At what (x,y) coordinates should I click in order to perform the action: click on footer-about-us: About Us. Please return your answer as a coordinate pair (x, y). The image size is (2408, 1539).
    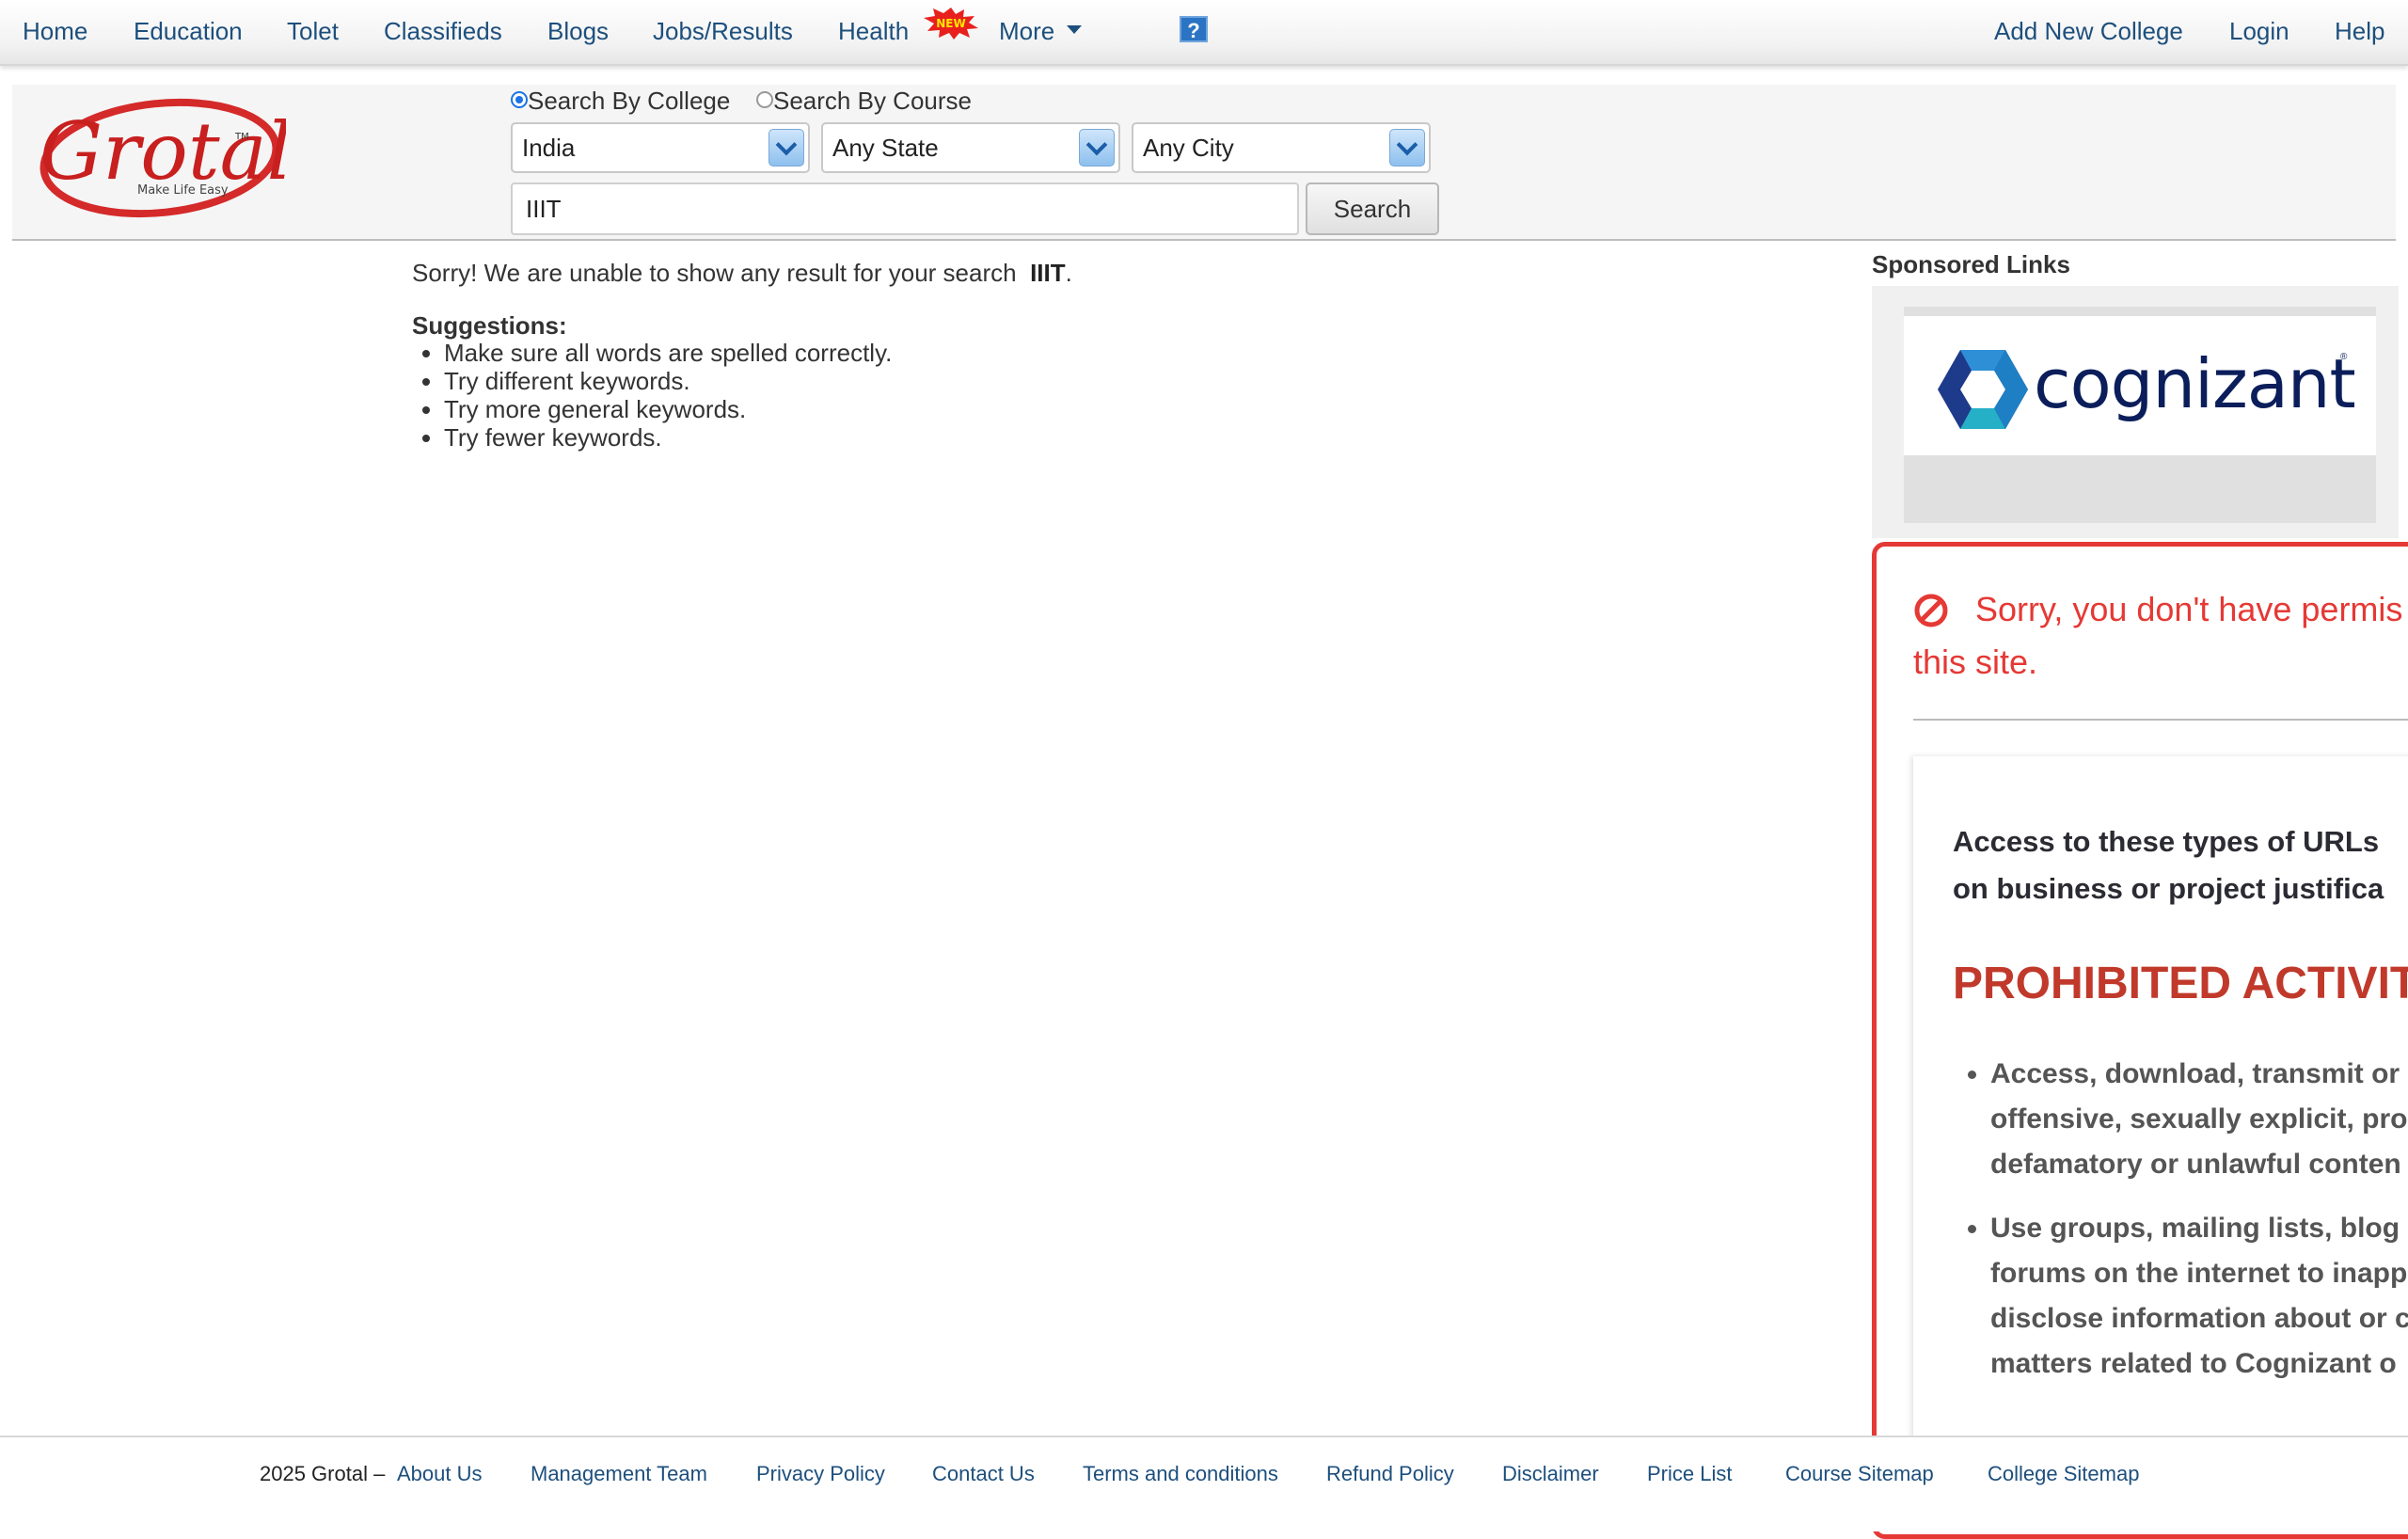
    Looking at the image, I should click on (440, 1474).